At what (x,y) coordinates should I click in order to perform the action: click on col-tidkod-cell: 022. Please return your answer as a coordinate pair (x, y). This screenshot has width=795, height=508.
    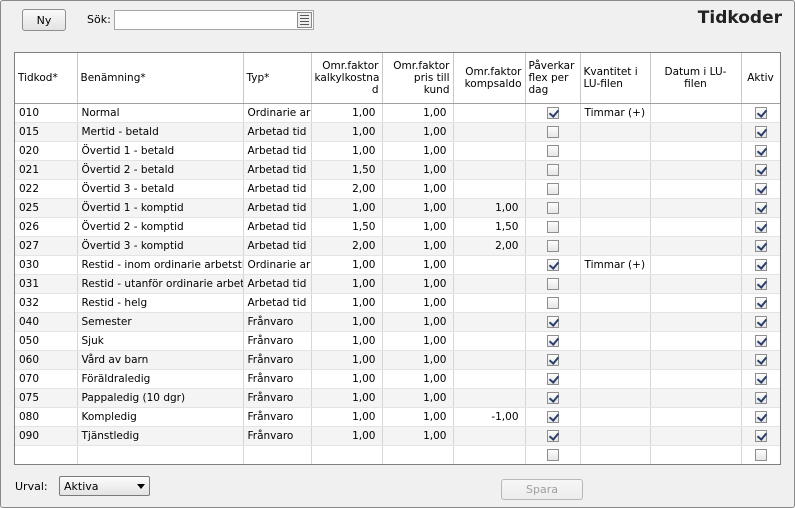
    Looking at the image, I should click on (46, 189).